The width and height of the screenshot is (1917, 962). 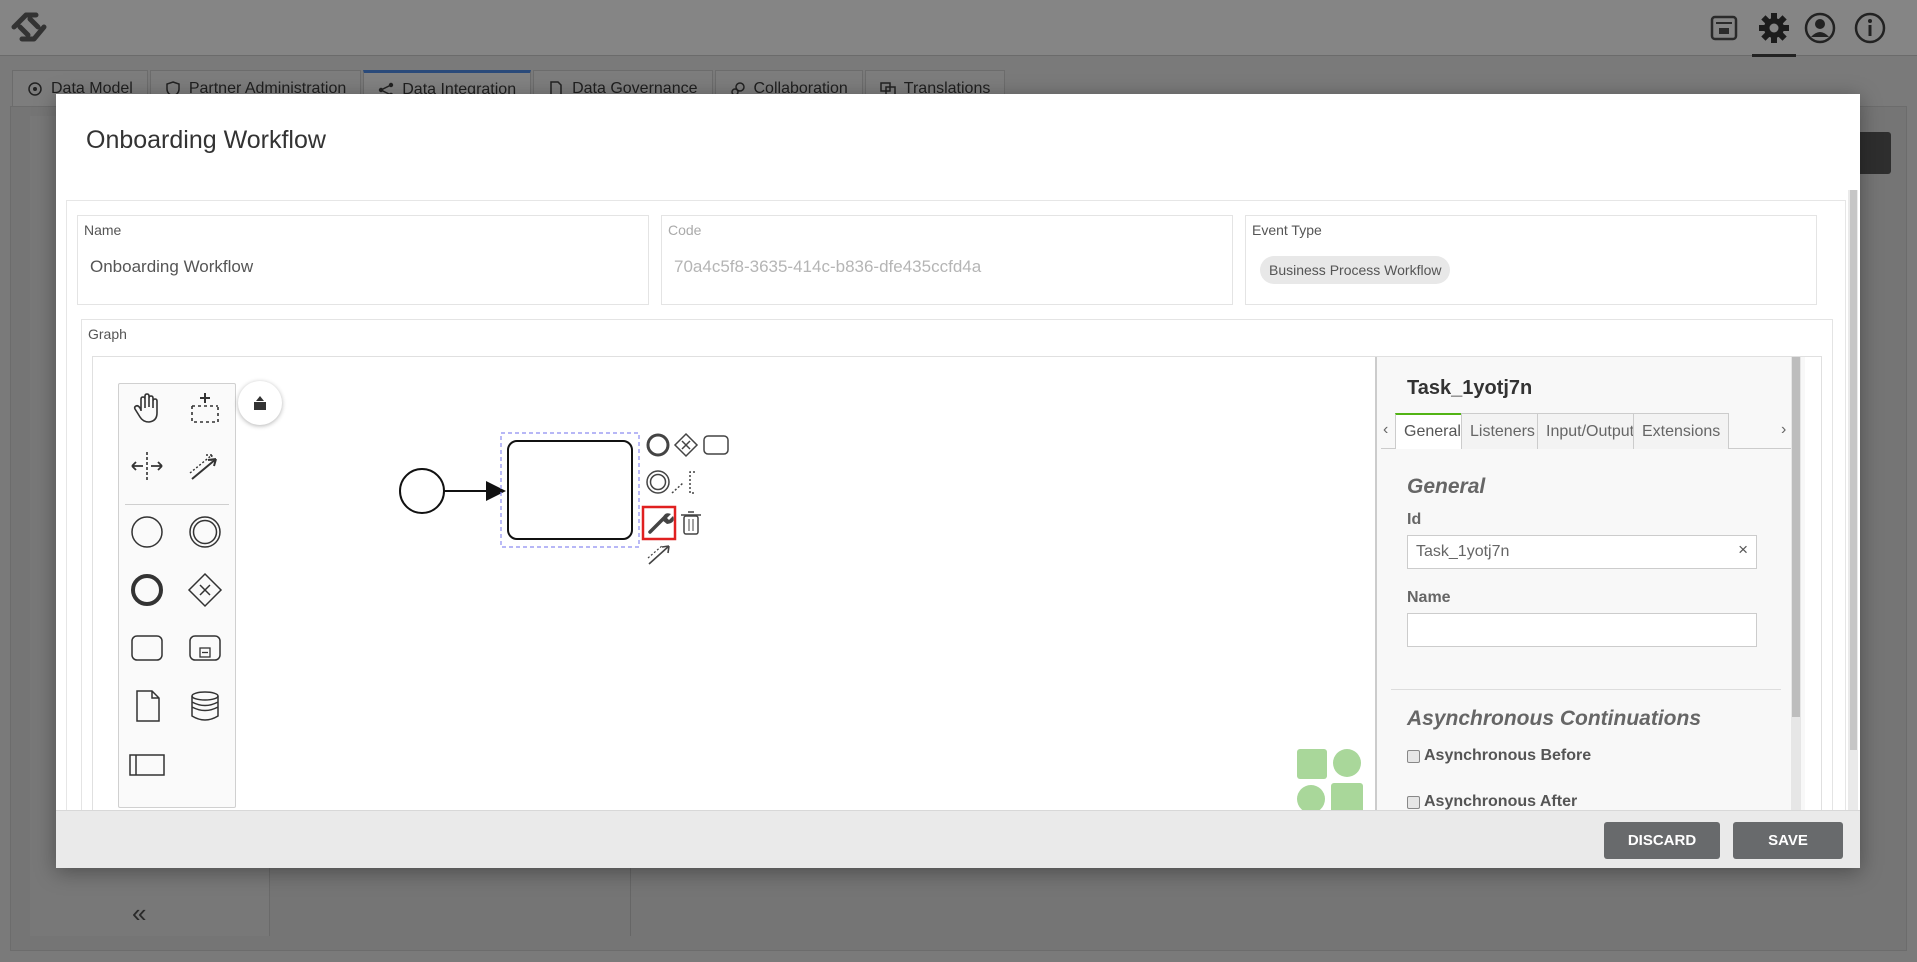 I want to click on id-input-value: Task_1yotj7n, so click(x=1463, y=551).